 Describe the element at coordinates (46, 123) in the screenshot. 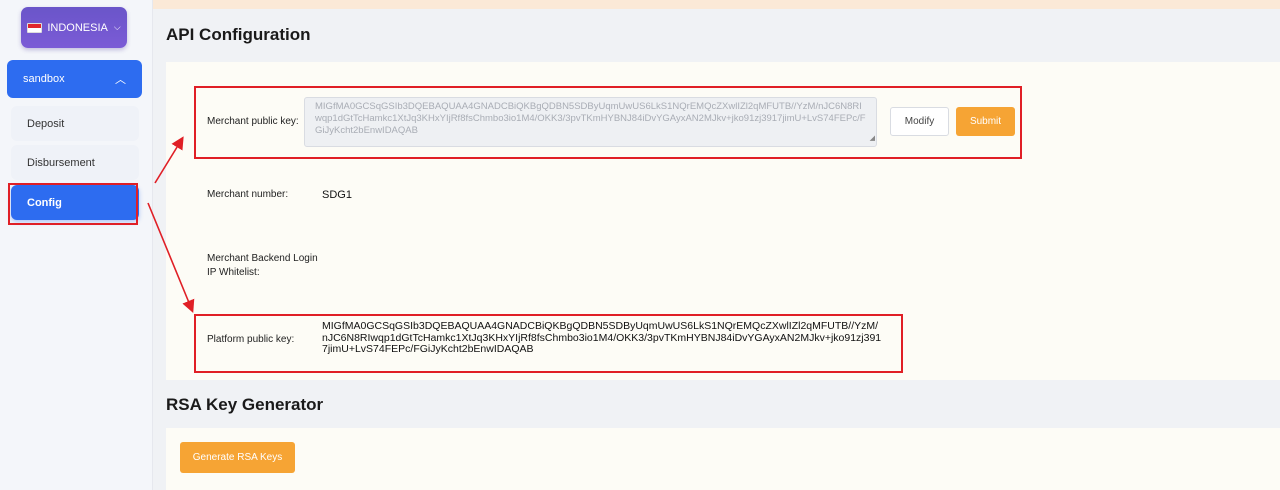

I see `sidebar-item-label: Deposit` at that location.